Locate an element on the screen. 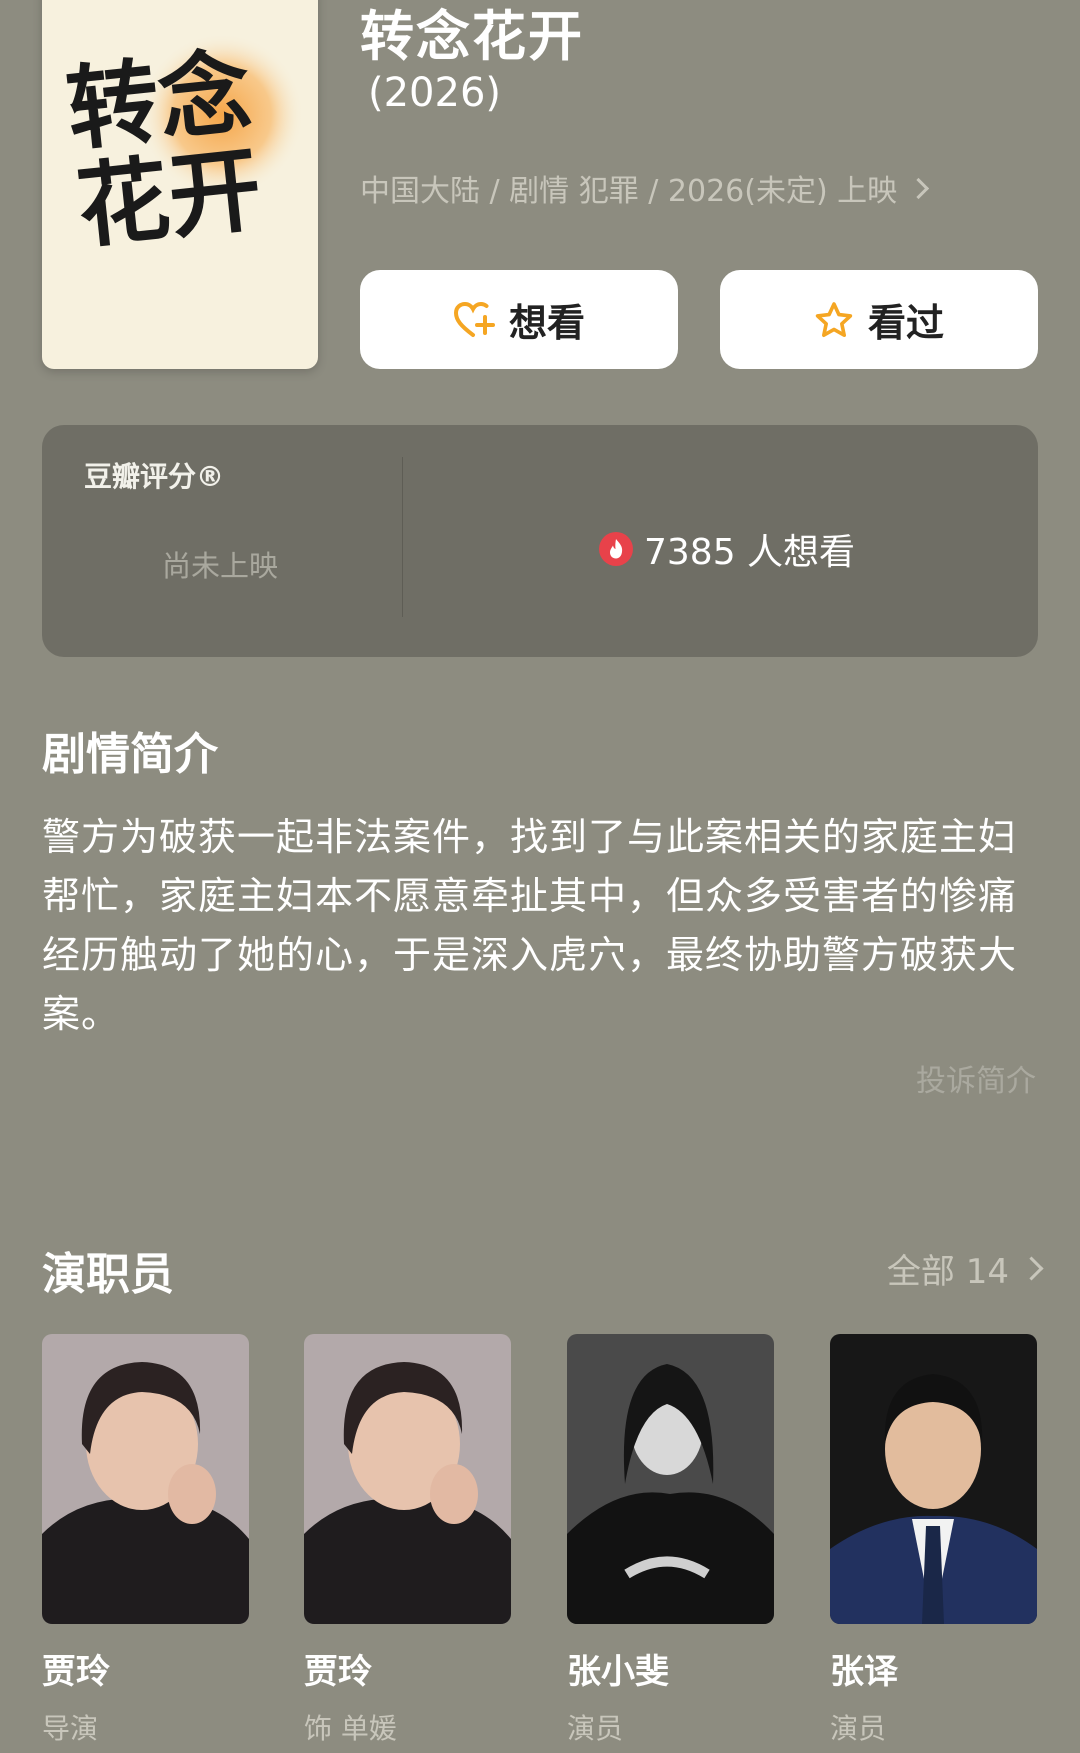 The height and width of the screenshot is (1753, 1080). want-count: 7385 人想看 is located at coordinates (726, 549).